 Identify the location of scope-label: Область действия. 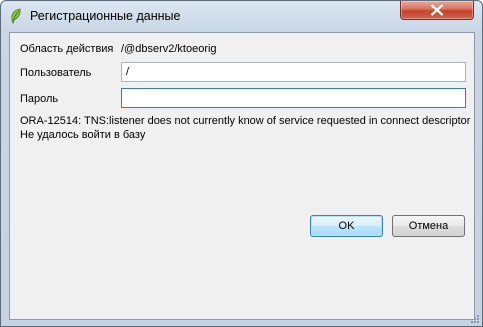
(67, 49).